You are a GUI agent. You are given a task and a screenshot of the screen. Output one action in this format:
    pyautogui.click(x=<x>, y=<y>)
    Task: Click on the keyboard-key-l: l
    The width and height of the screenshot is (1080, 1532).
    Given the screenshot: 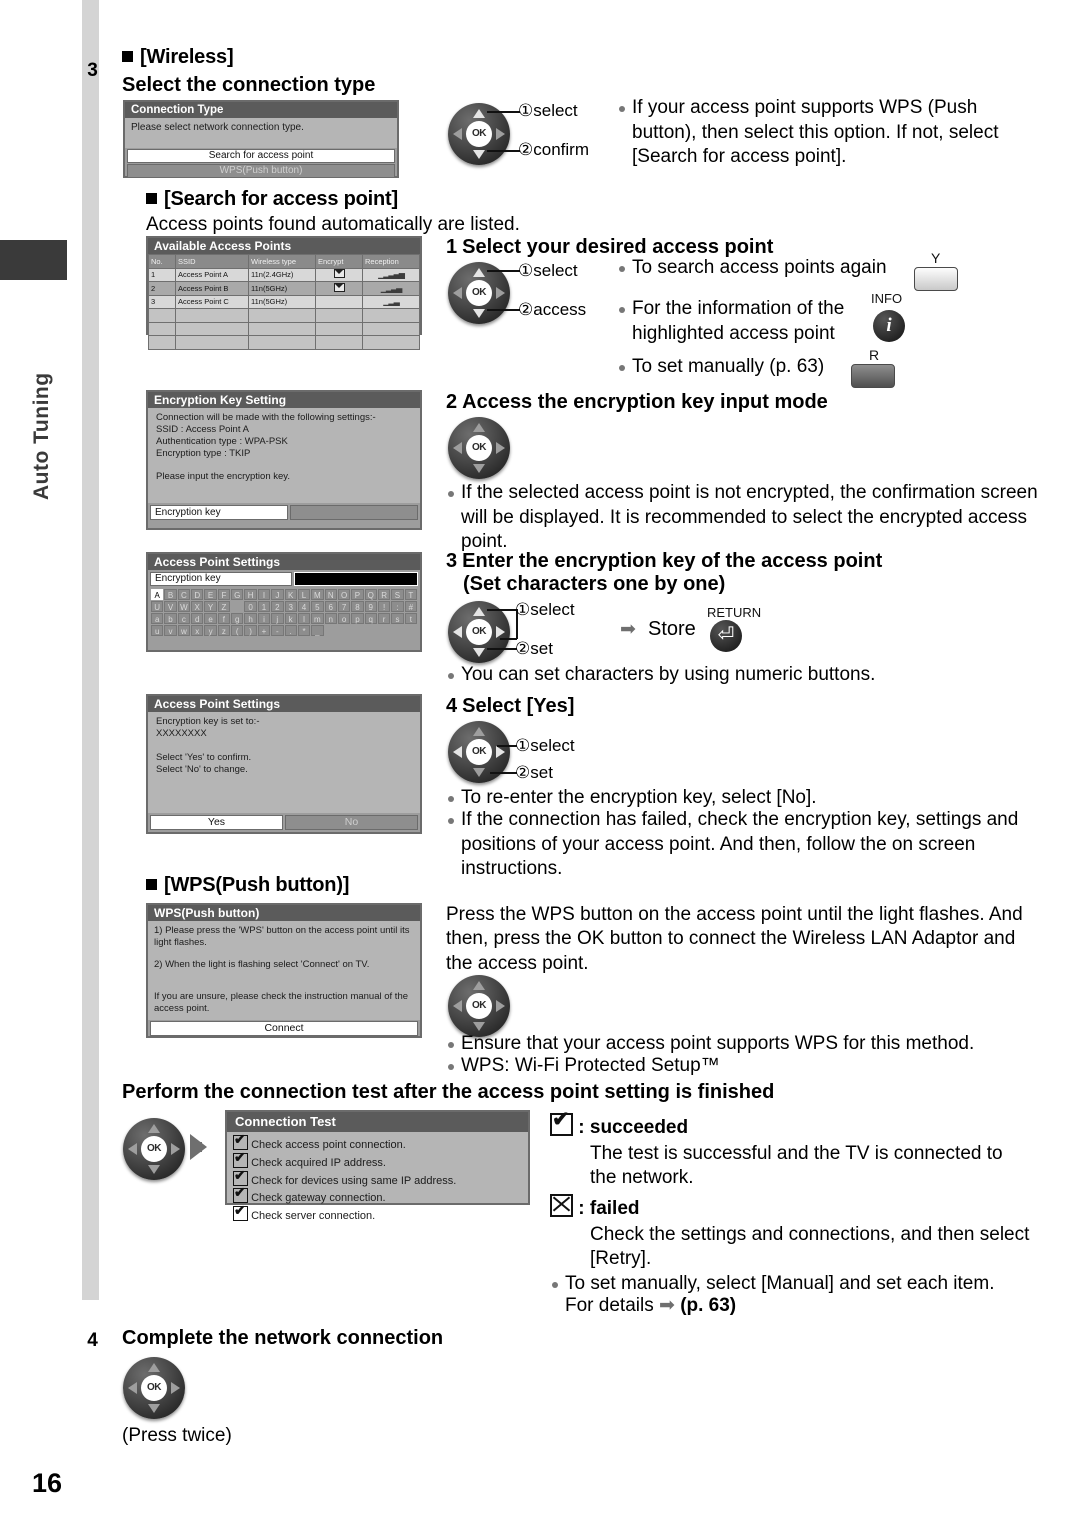 What is the action you would take?
    pyautogui.click(x=304, y=618)
    